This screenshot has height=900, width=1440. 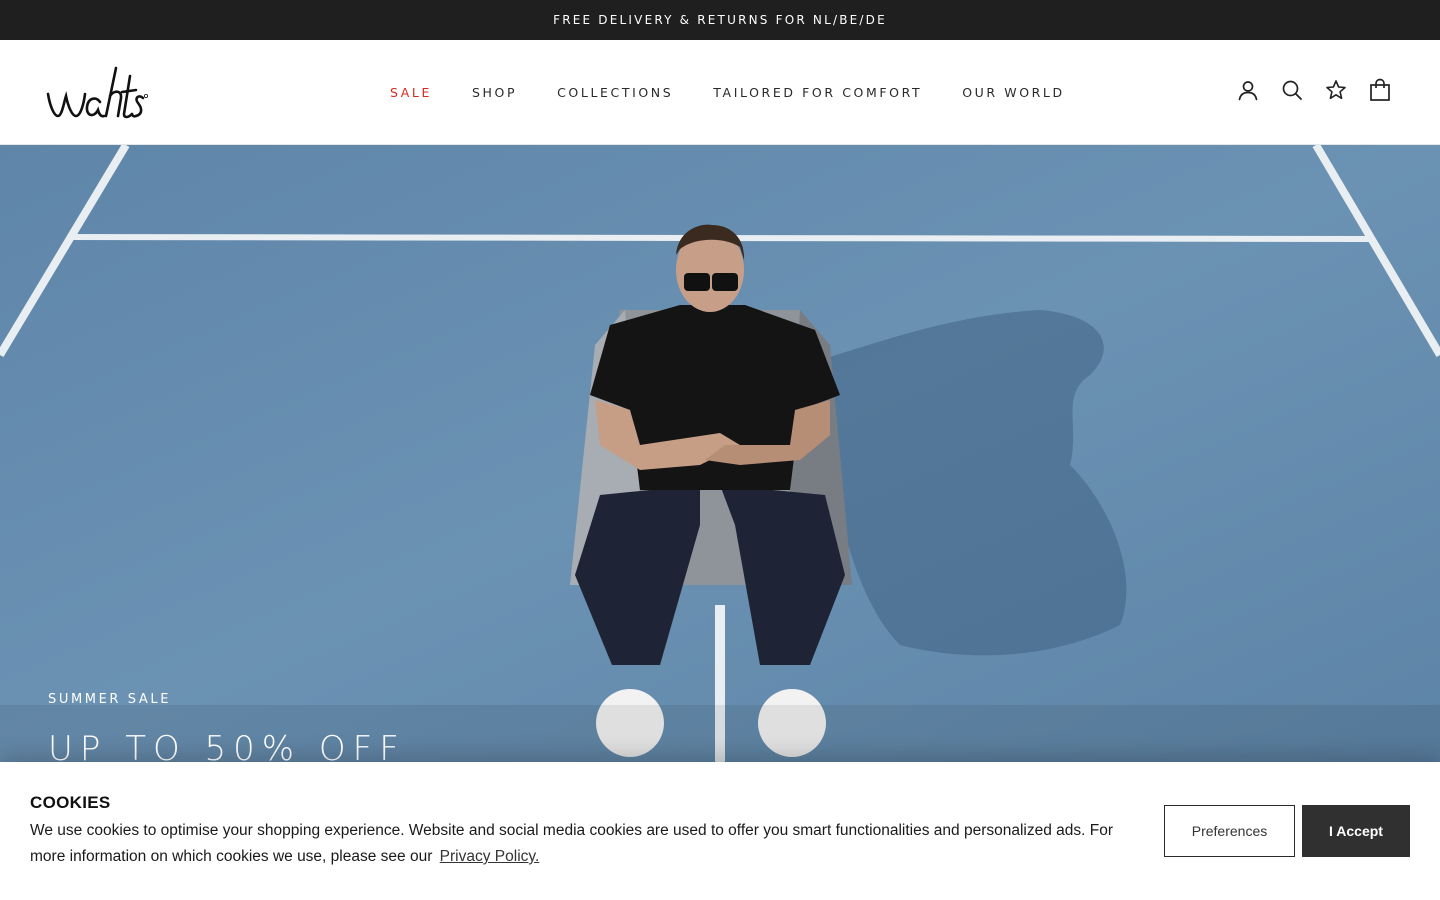 I want to click on header-actions, so click(x=1314, y=90).